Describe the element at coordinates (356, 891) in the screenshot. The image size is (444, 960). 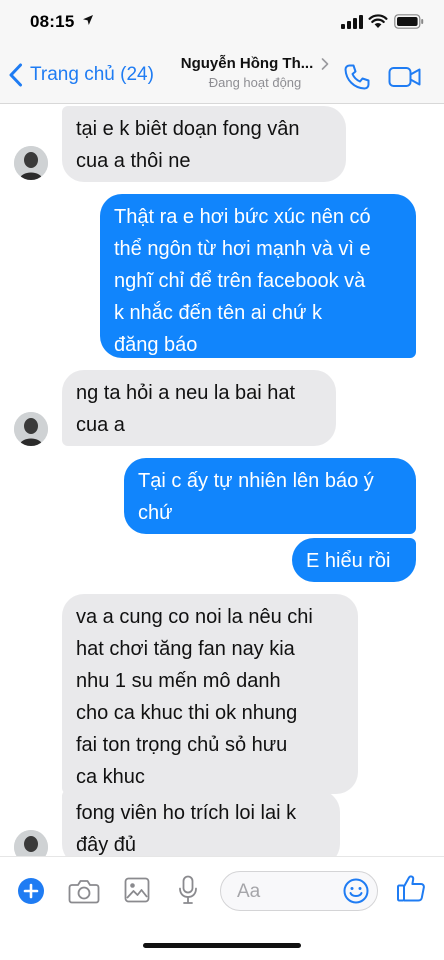
I see `emoji-icon` at that location.